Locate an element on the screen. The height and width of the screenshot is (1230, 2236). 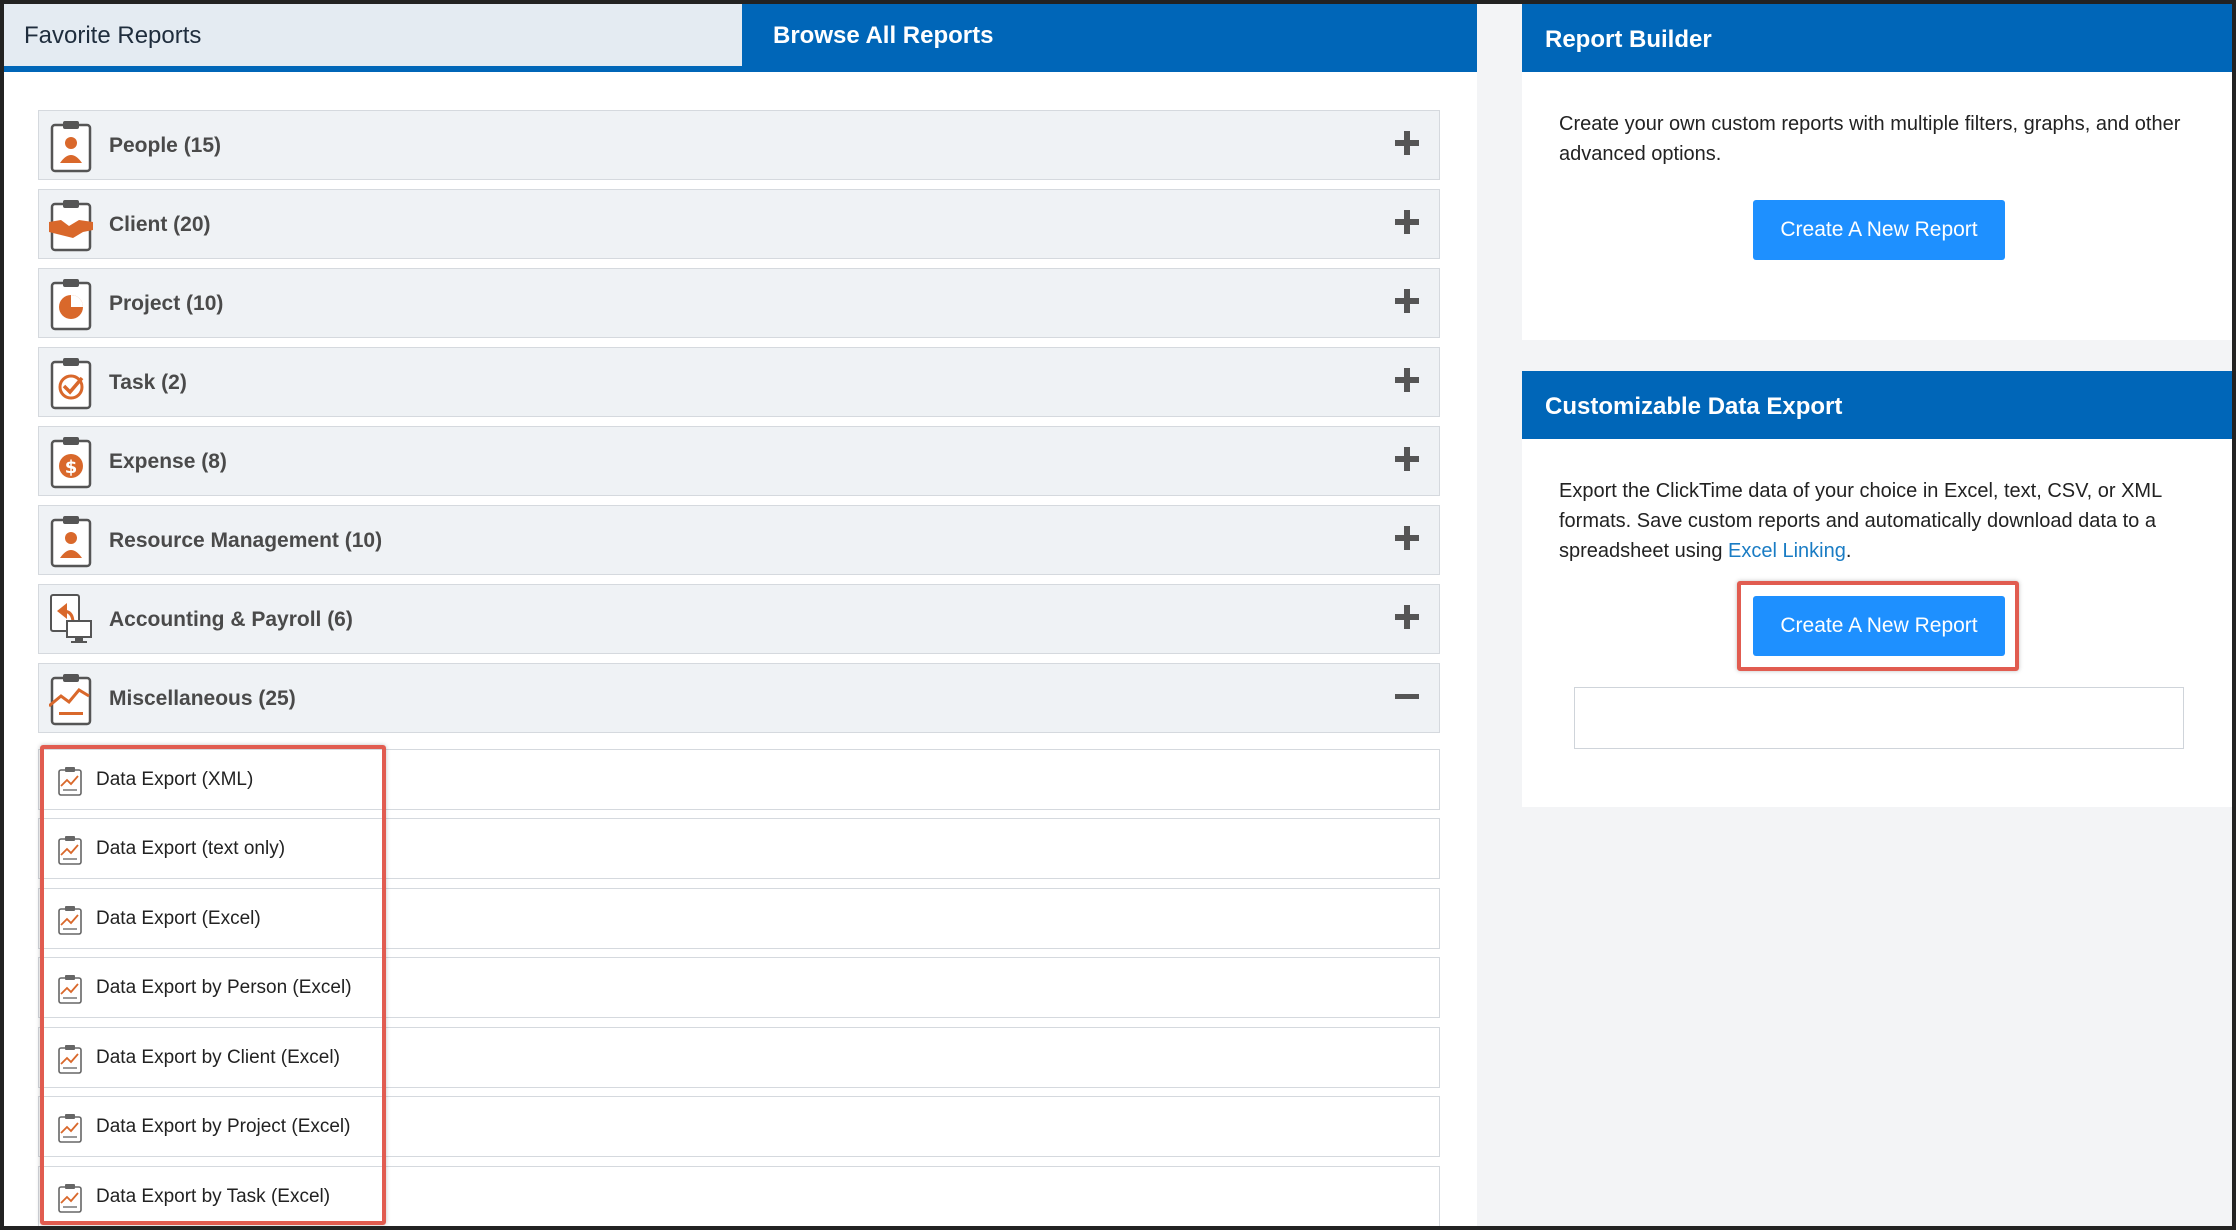
category-label: Miscellaneous (25) is located at coordinates (202, 698).